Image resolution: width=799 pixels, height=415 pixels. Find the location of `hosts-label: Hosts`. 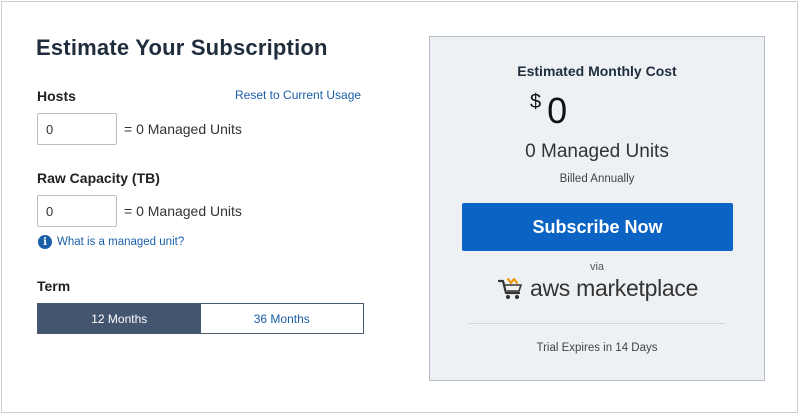

hosts-label: Hosts is located at coordinates (56, 96).